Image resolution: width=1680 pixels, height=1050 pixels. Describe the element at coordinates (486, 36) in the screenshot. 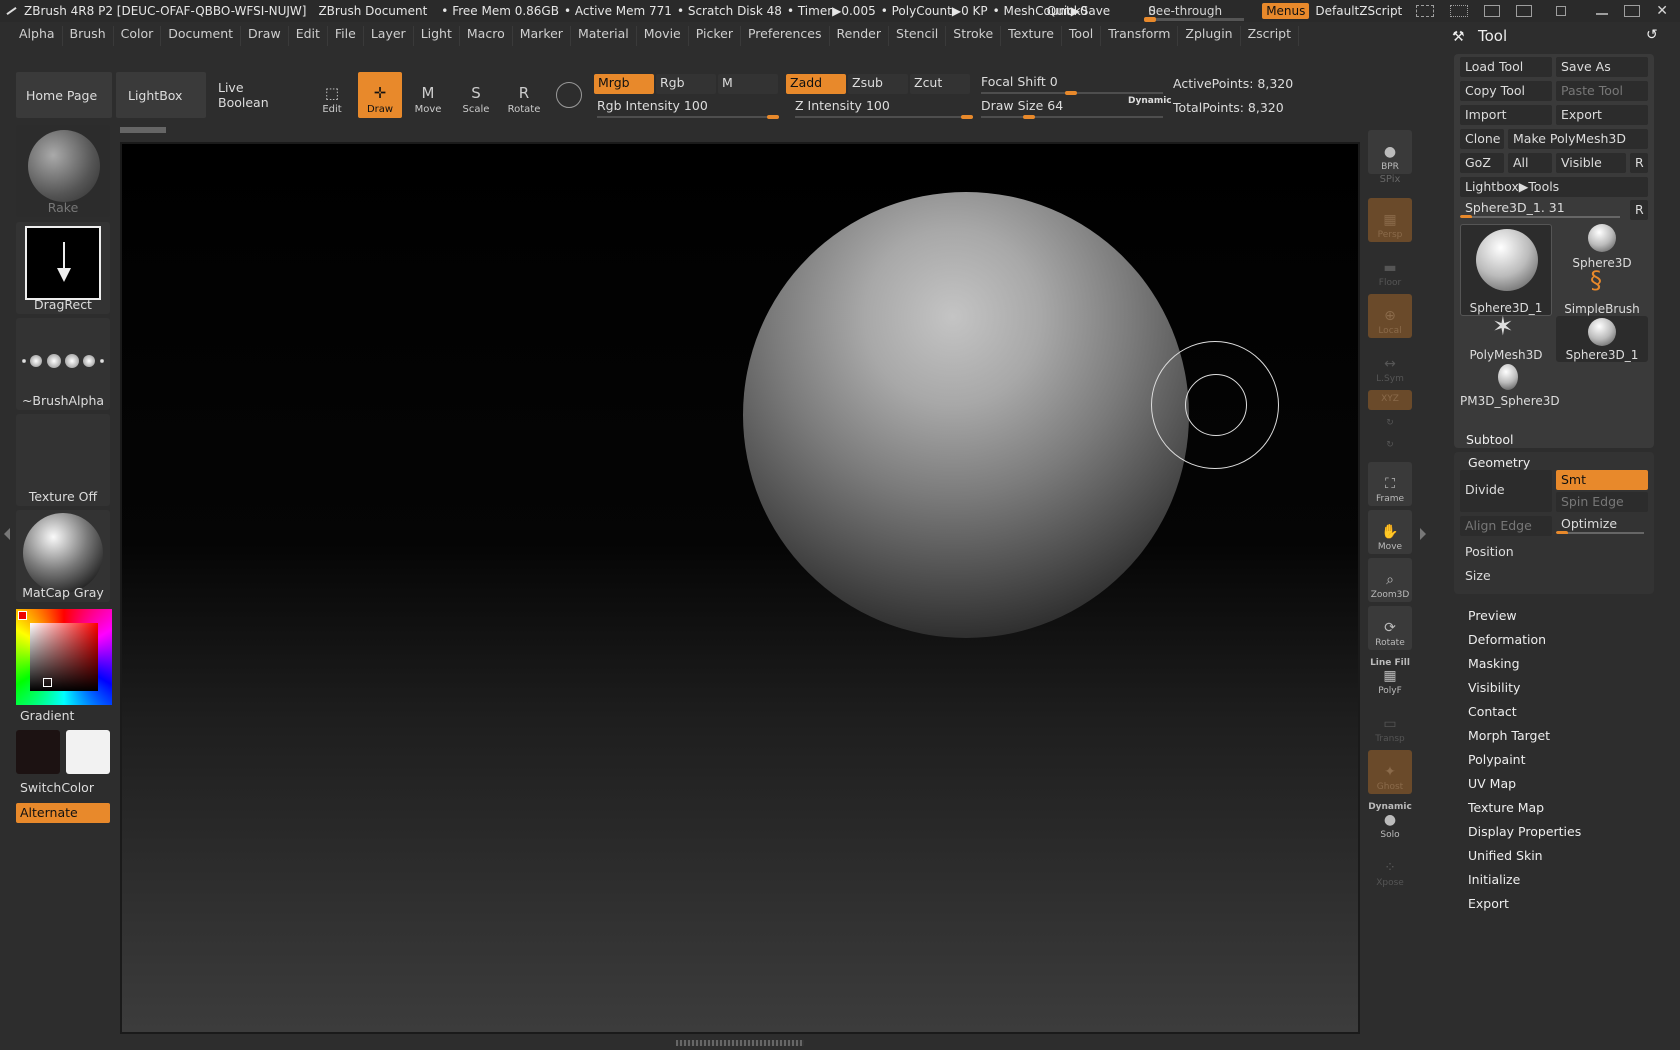

I see `menu-macro: Macro` at that location.